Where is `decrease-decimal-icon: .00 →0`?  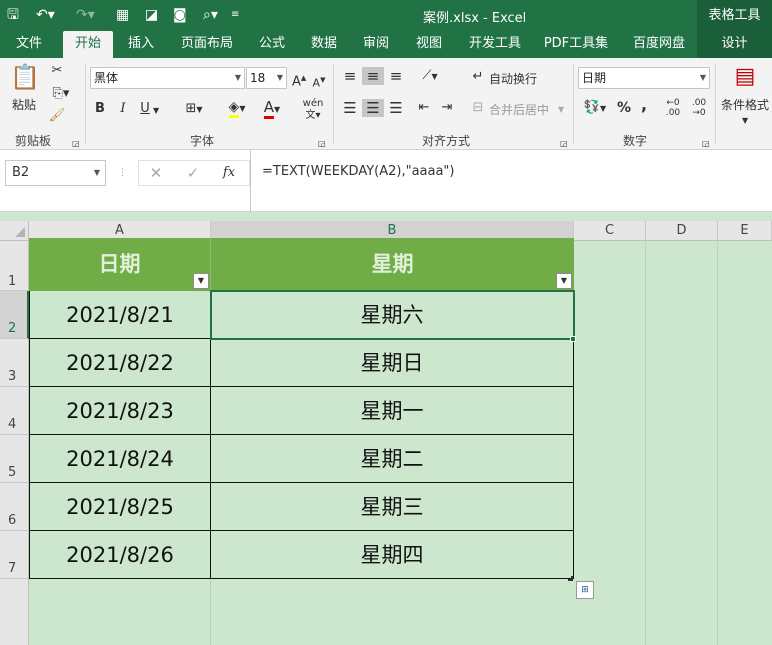 decrease-decimal-icon: .00 →0 is located at coordinates (699, 108).